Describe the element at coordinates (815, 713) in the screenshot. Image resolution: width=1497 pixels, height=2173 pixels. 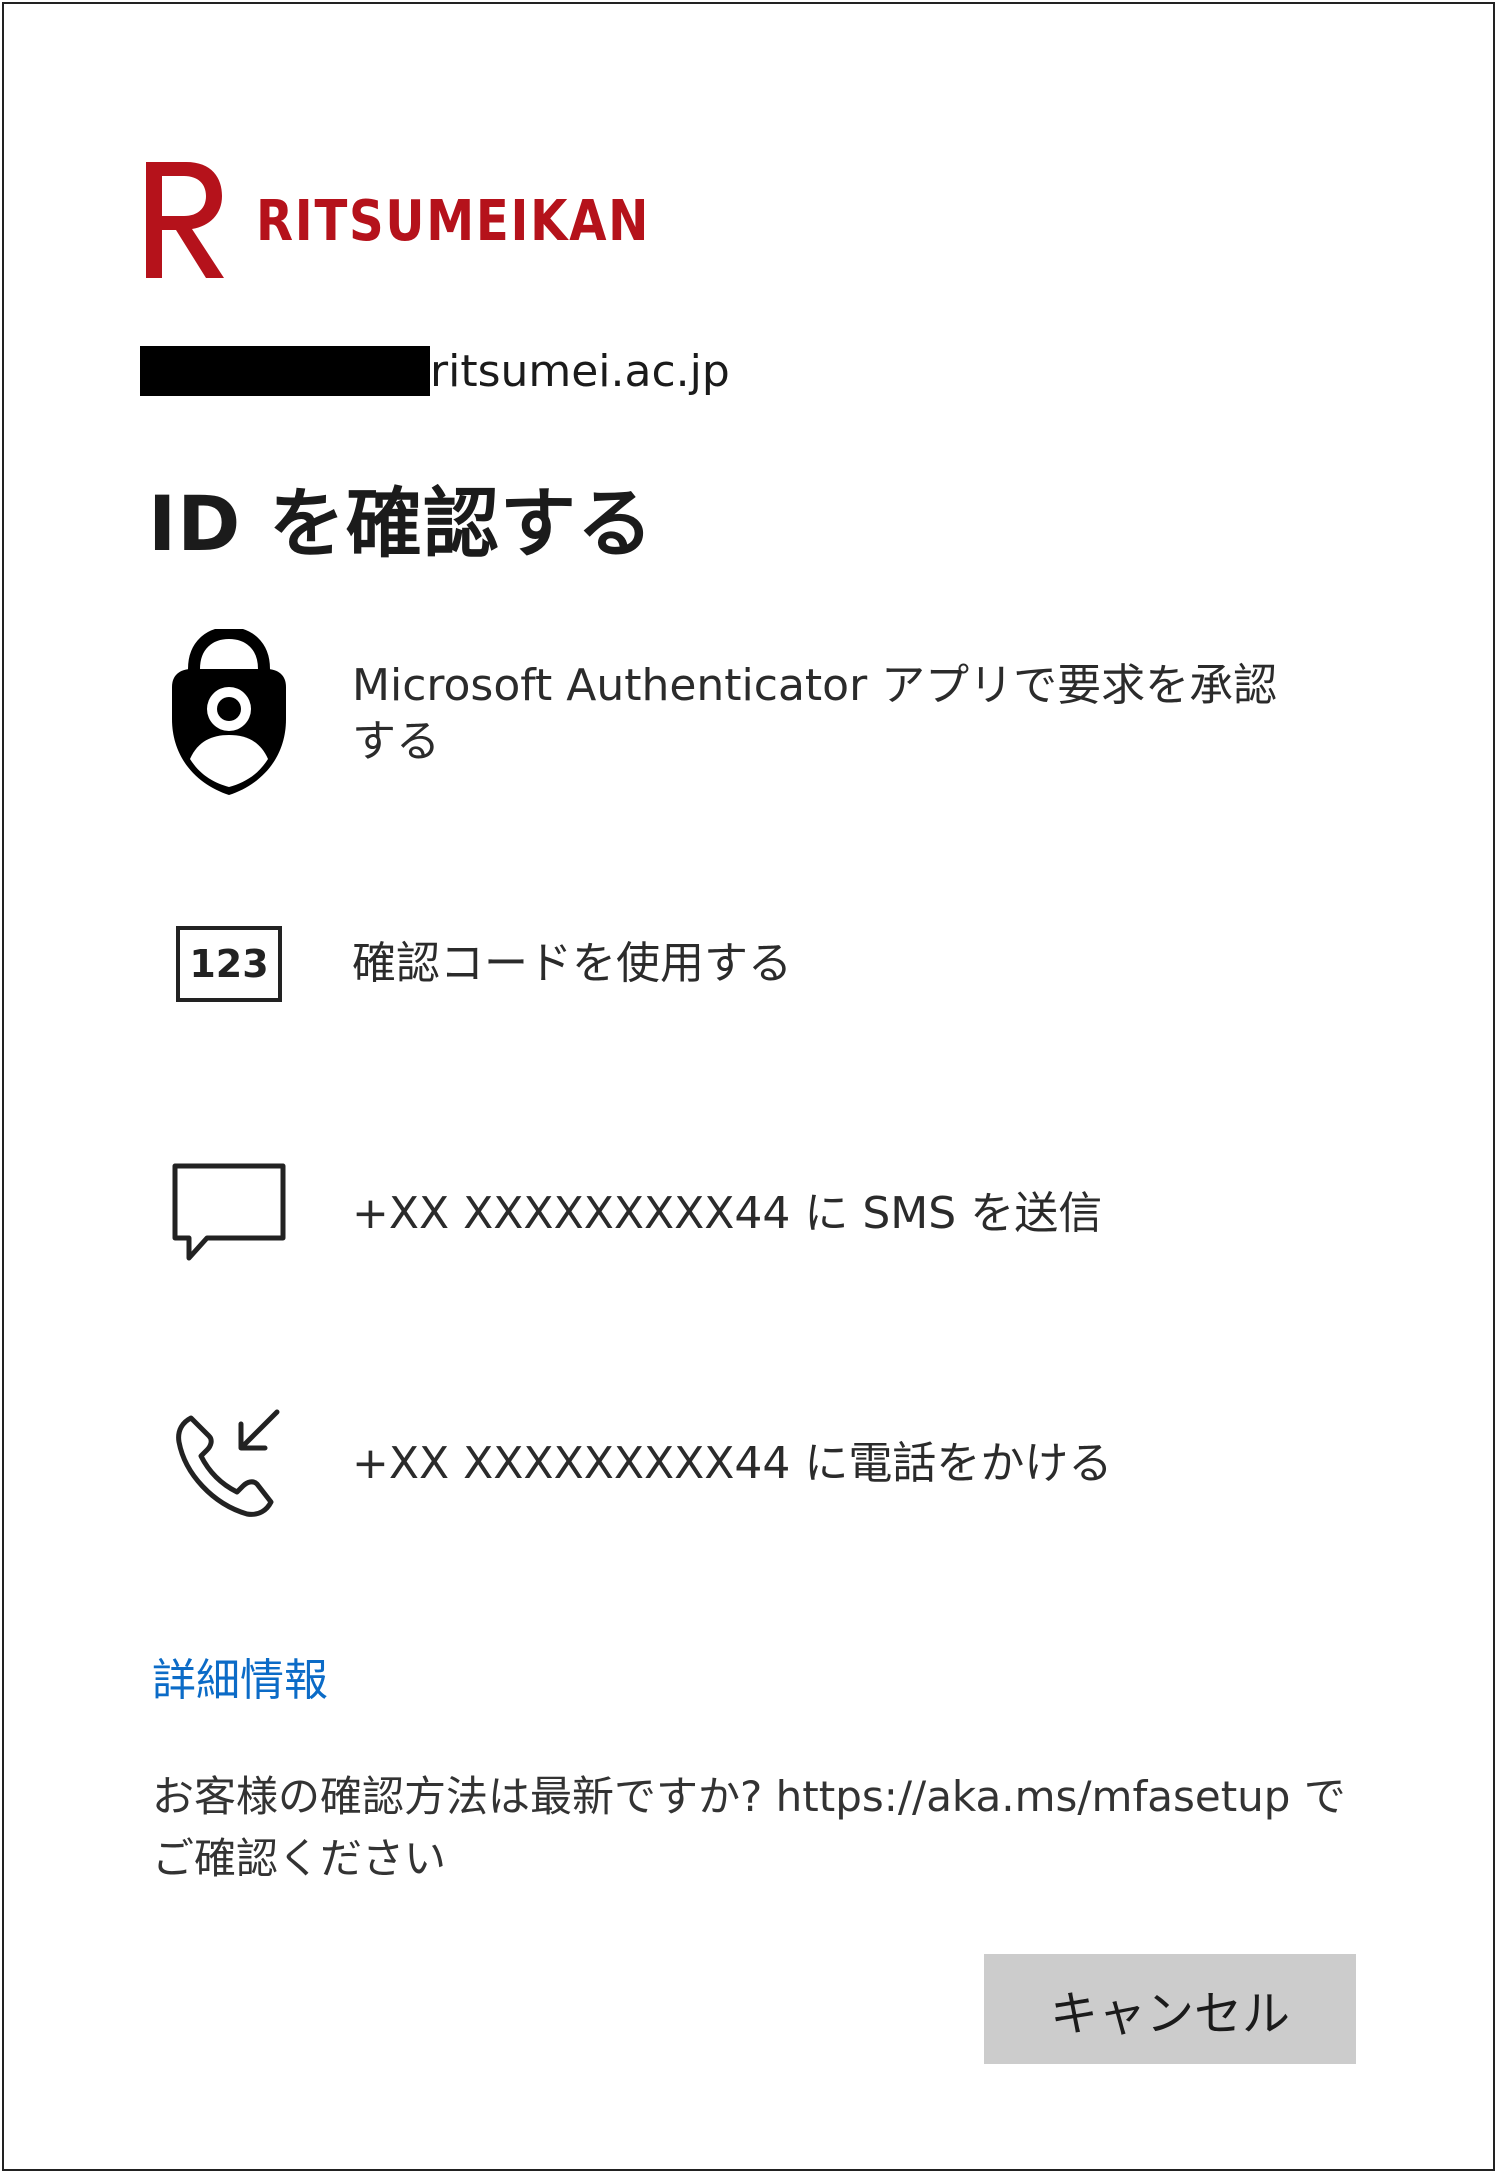
I see `option-label: Microsoft Authenticator アプリで要求を承認する` at that location.